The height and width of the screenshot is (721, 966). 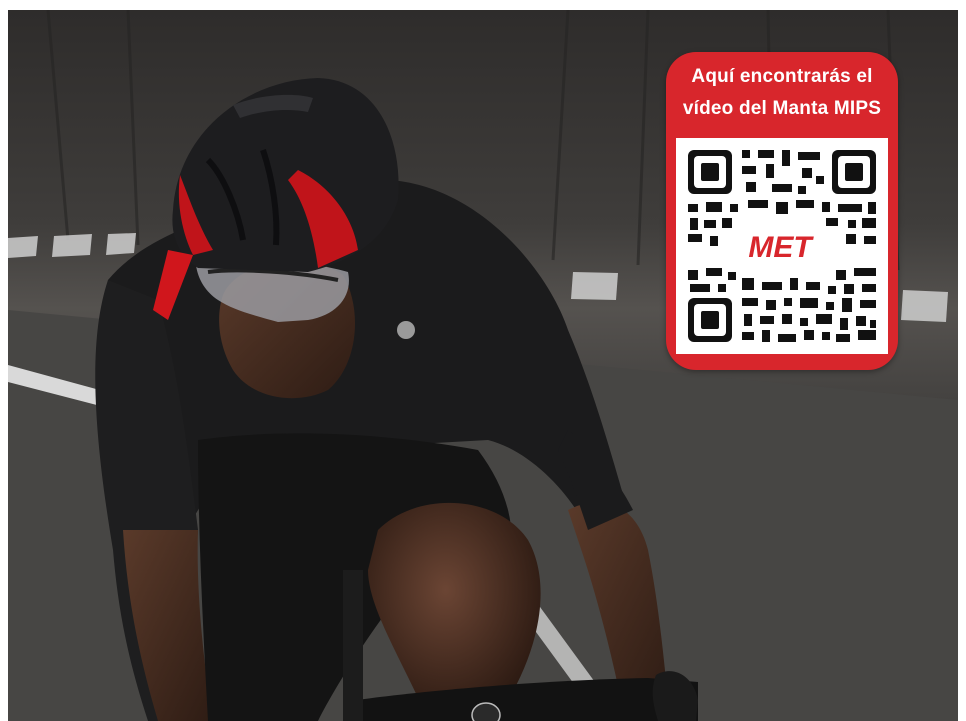 What do you see at coordinates (782, 108) in the screenshot?
I see `qr-card-title-line2: vídeo del Manta MIPS` at bounding box center [782, 108].